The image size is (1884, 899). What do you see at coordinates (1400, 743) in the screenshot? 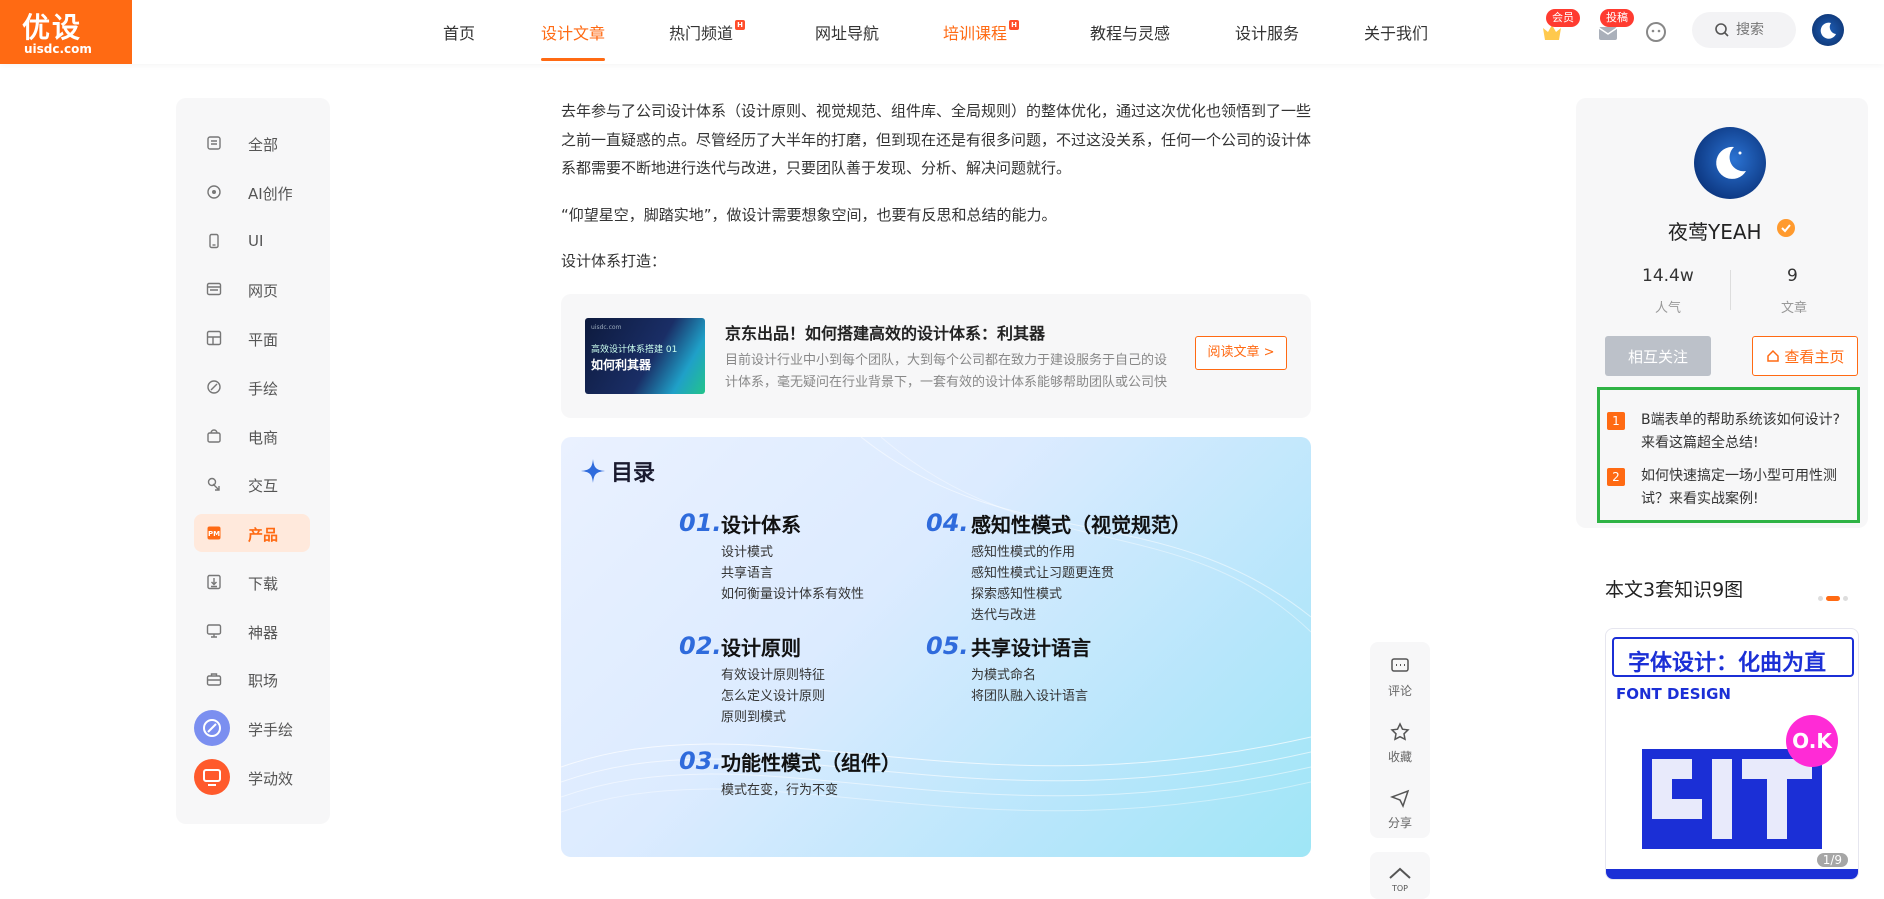
I see `favorite-button: 收藏` at bounding box center [1400, 743].